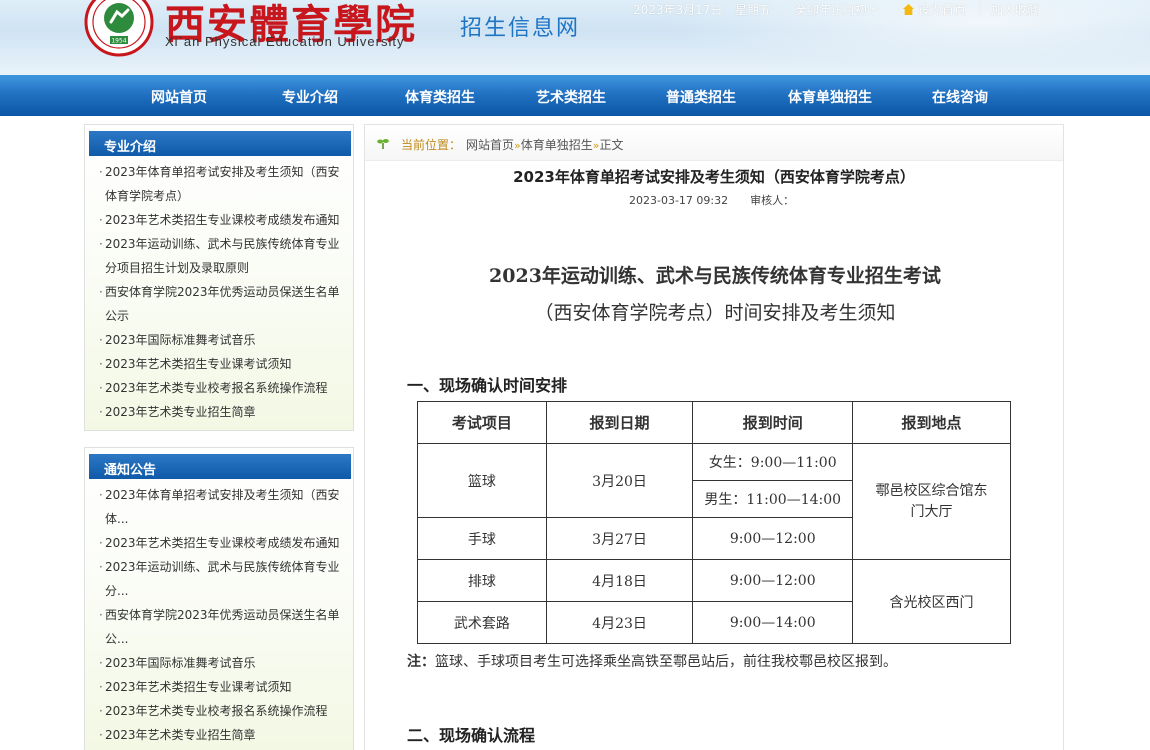 The height and width of the screenshot is (750, 1150). I want to click on nav-item-arts-admission: 艺术类招生, so click(571, 95).